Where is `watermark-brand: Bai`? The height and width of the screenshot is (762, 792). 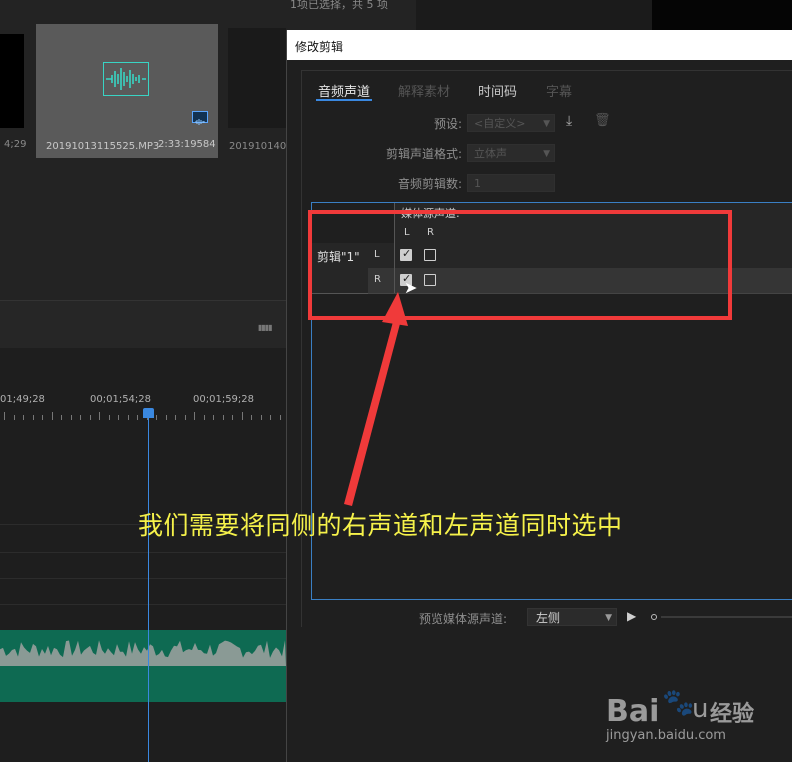
watermark-brand: Bai is located at coordinates (633, 711).